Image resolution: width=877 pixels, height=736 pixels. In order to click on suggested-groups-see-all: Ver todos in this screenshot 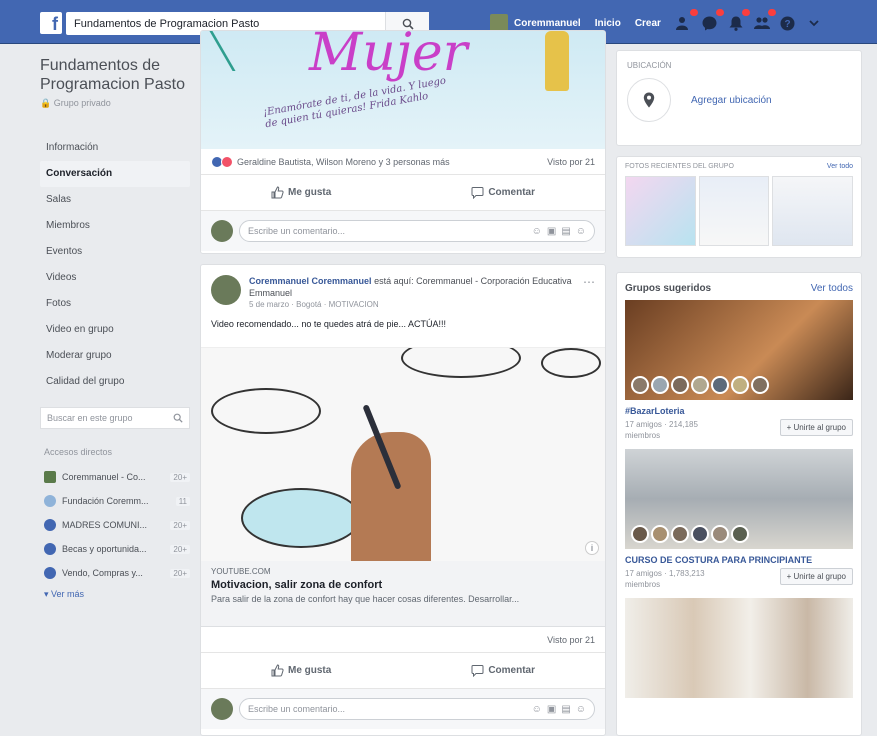, I will do `click(832, 288)`.